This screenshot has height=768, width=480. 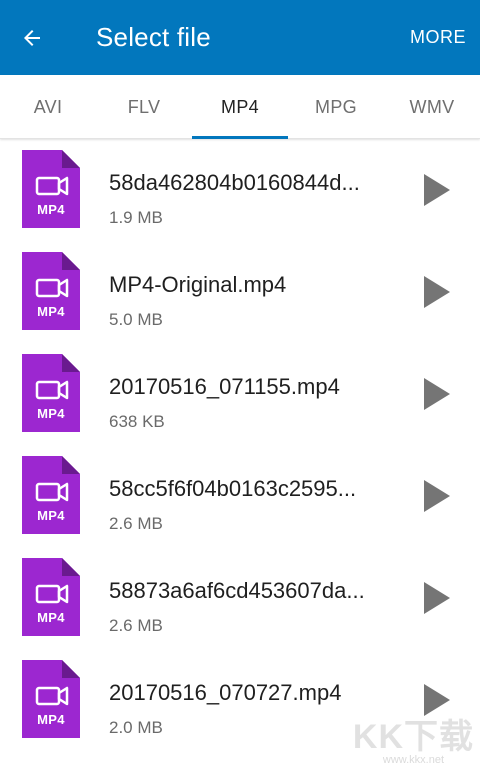 What do you see at coordinates (224, 386) in the screenshot?
I see `file-name: 20170516_071155.mp4` at bounding box center [224, 386].